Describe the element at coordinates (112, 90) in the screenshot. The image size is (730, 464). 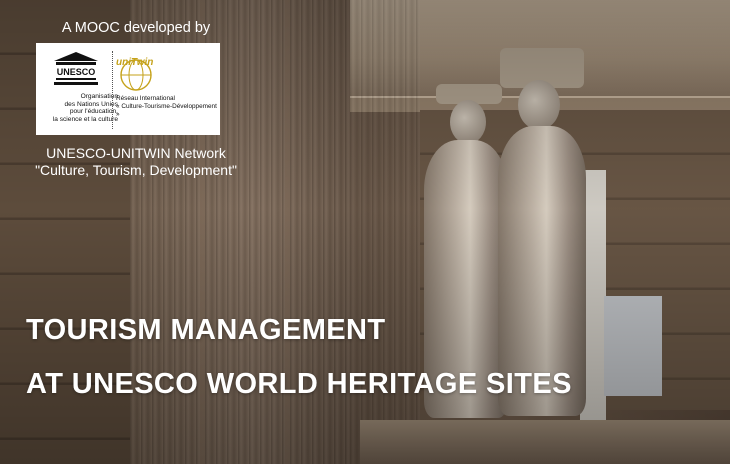
I see `logo-divider` at that location.